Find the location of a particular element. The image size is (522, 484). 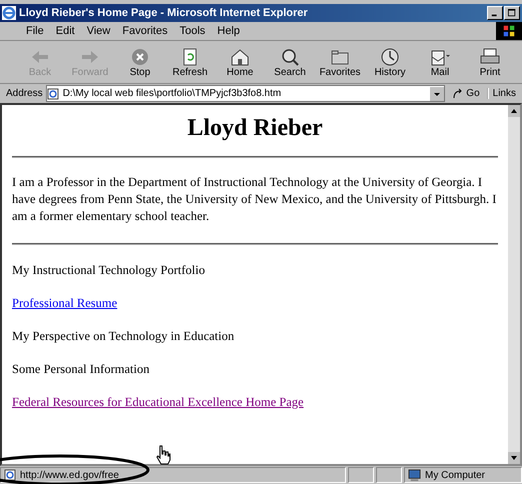

page-link: Professional Resume is located at coordinates (65, 303).